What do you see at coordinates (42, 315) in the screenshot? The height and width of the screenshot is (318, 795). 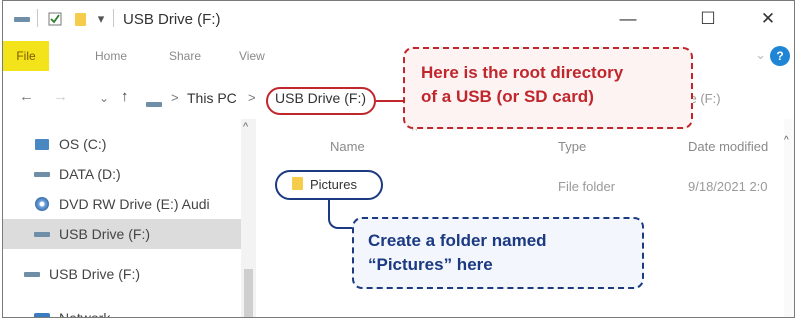 I see `network-icon` at bounding box center [42, 315].